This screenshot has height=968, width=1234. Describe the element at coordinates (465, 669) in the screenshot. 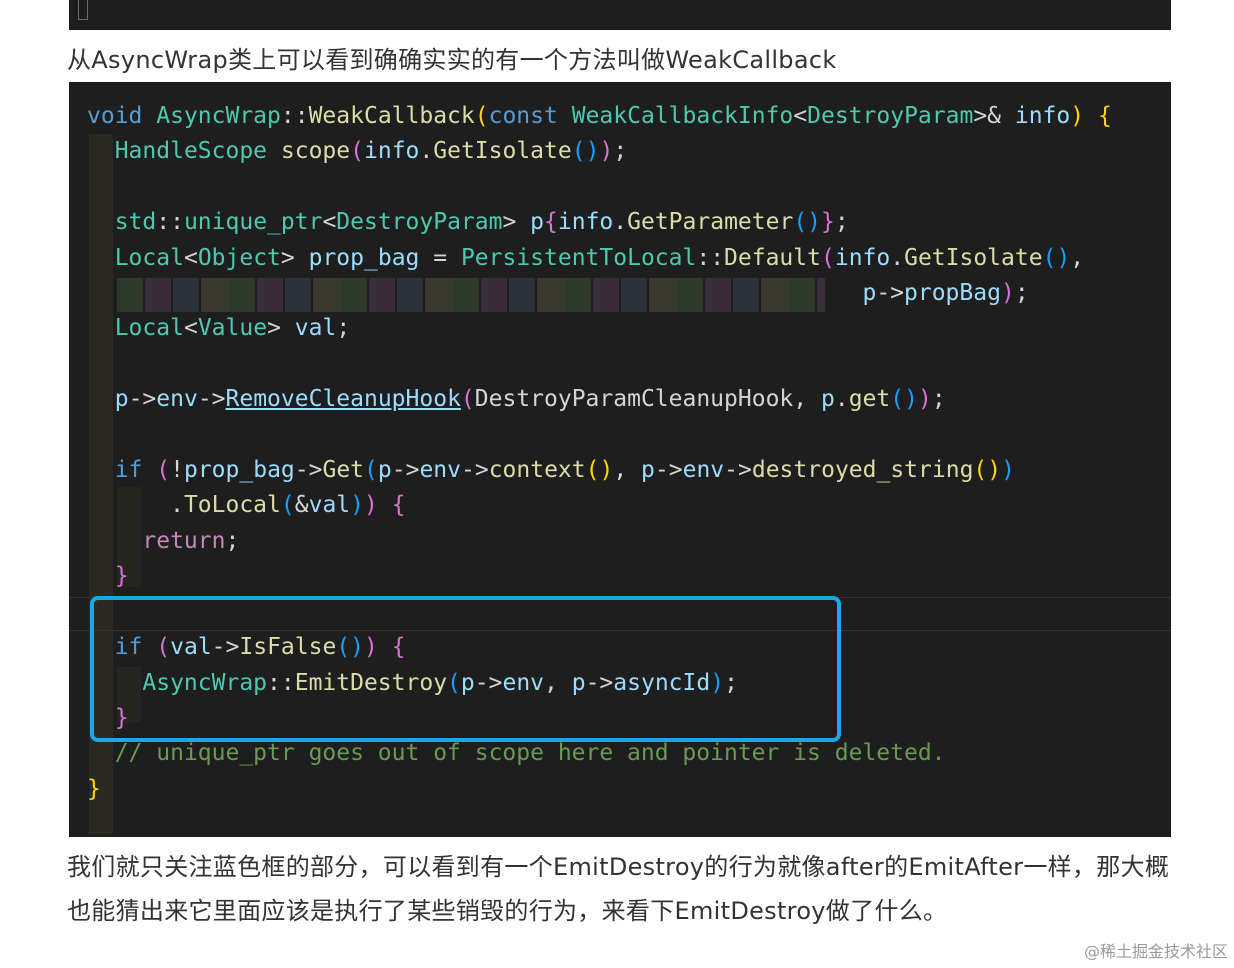

I see `blue-highlight-frame` at that location.